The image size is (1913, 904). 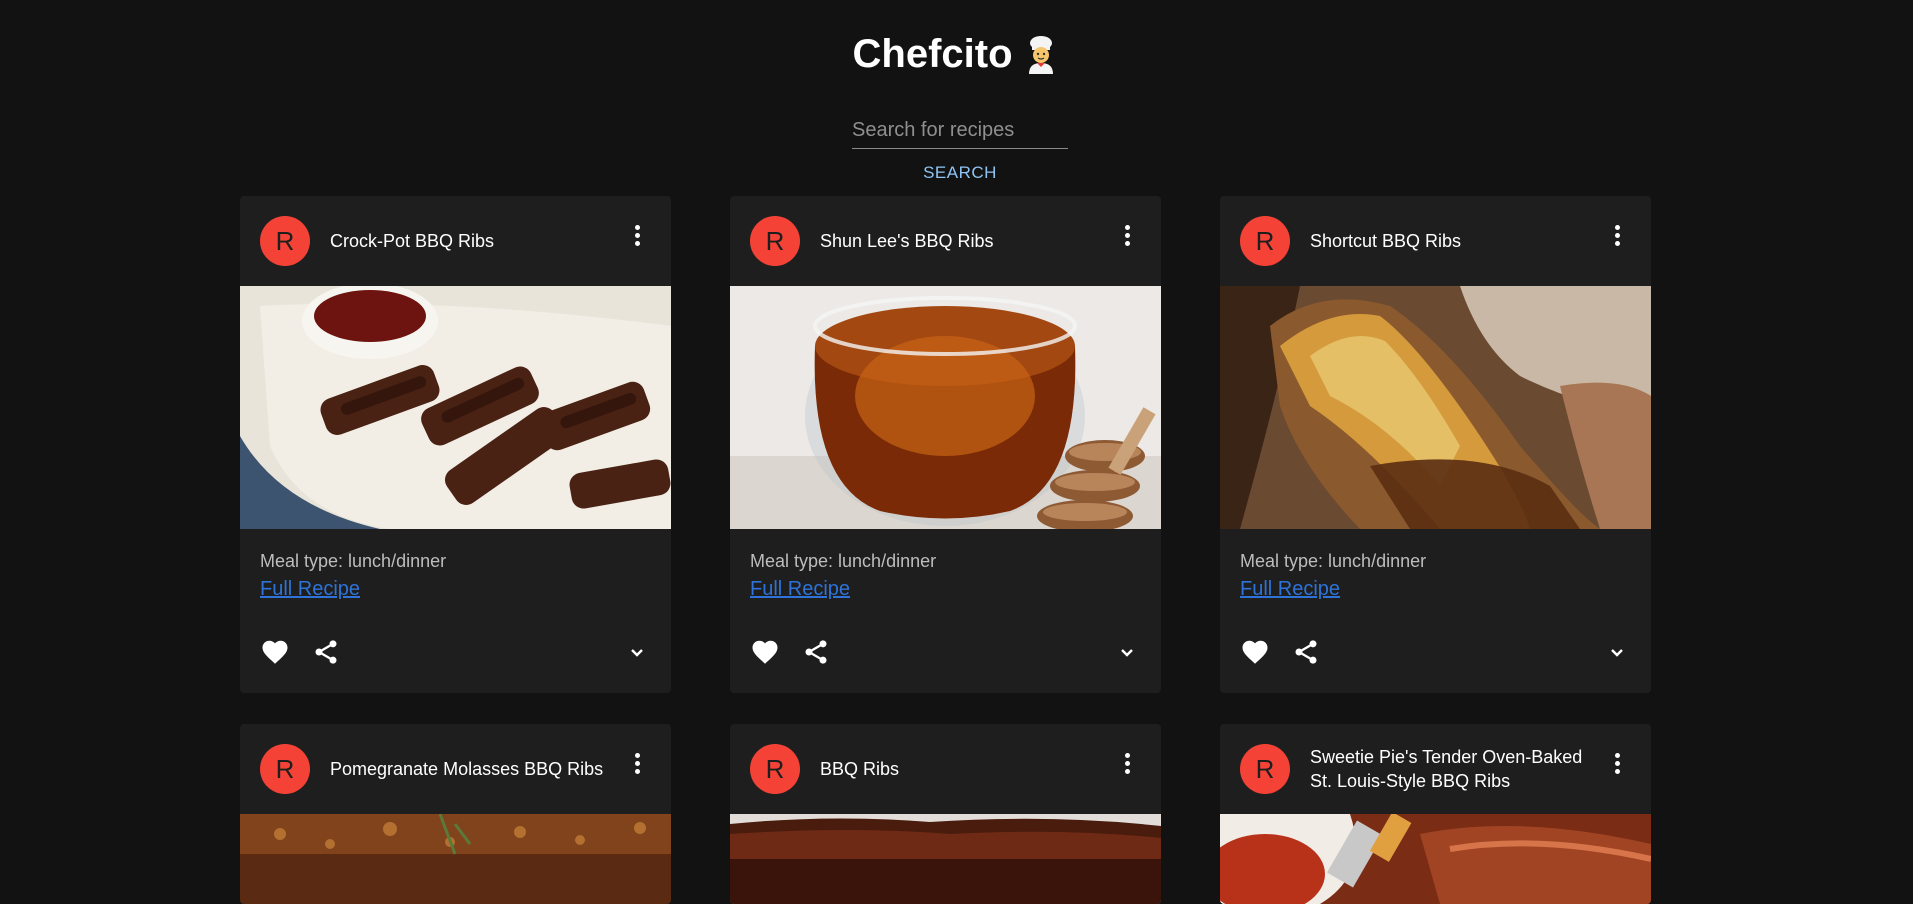 What do you see at coordinates (1386, 241) in the screenshot?
I see `card-title: Shortcut BBQ Ribs` at bounding box center [1386, 241].